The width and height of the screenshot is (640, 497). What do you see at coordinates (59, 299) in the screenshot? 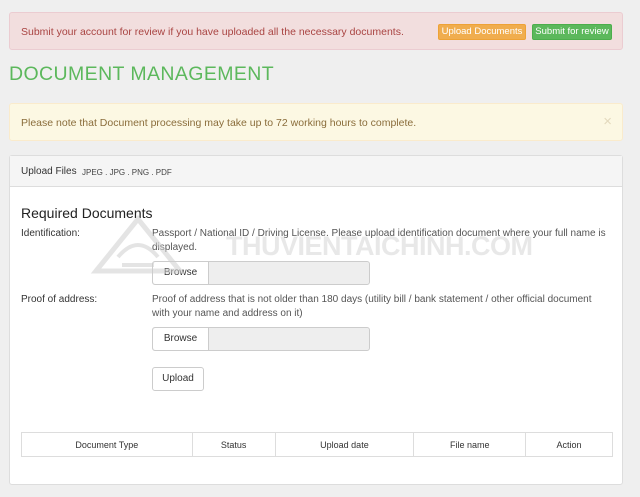
I see `proof-of-address-label: Proof of address:` at bounding box center [59, 299].